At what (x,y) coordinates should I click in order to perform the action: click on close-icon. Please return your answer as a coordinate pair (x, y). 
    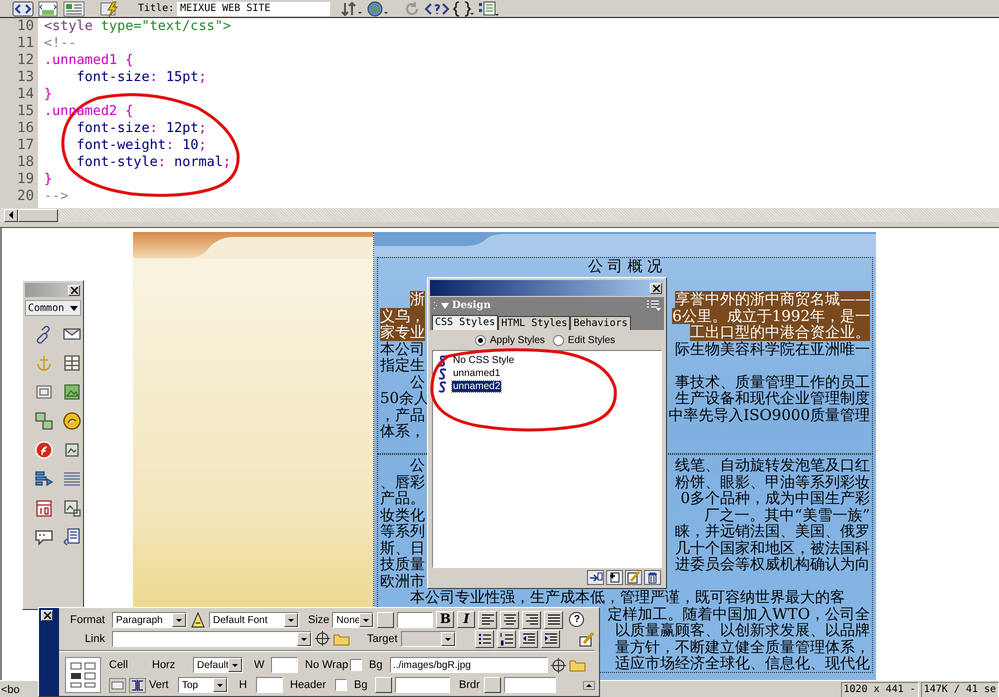
    Looking at the image, I should click on (74, 290).